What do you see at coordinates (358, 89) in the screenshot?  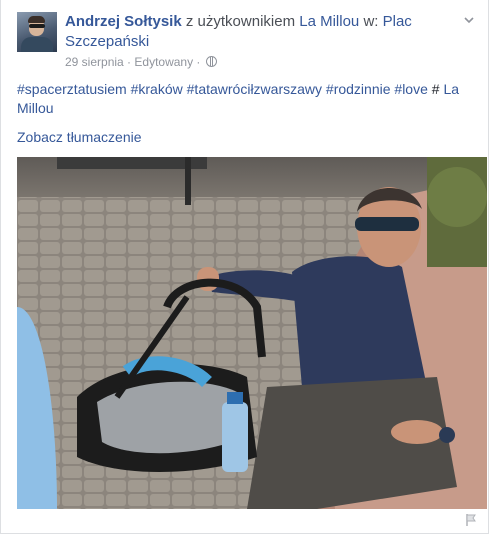 I see `hashtag-rodzinnie: #rodzinnie` at bounding box center [358, 89].